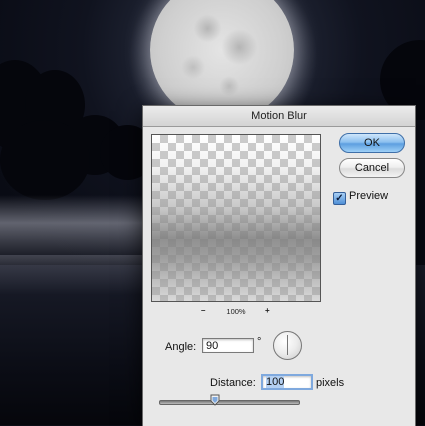 The height and width of the screenshot is (426, 425). I want to click on angle-dial-icon, so click(287, 345).